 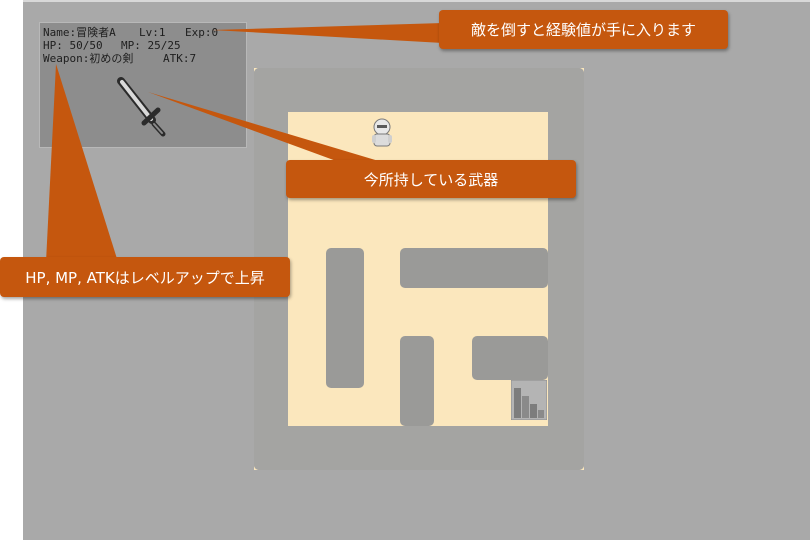 What do you see at coordinates (145, 277) in the screenshot?
I see `callout-stats: HP, MP, ATKはレベルアップで上昇` at bounding box center [145, 277].